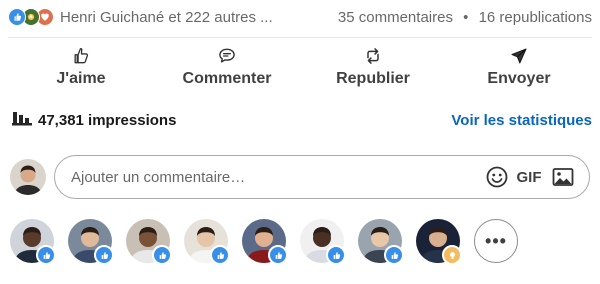 Image resolution: width=600 pixels, height=284 pixels. Describe the element at coordinates (373, 78) in the screenshot. I see `repost-label: Republier` at that location.